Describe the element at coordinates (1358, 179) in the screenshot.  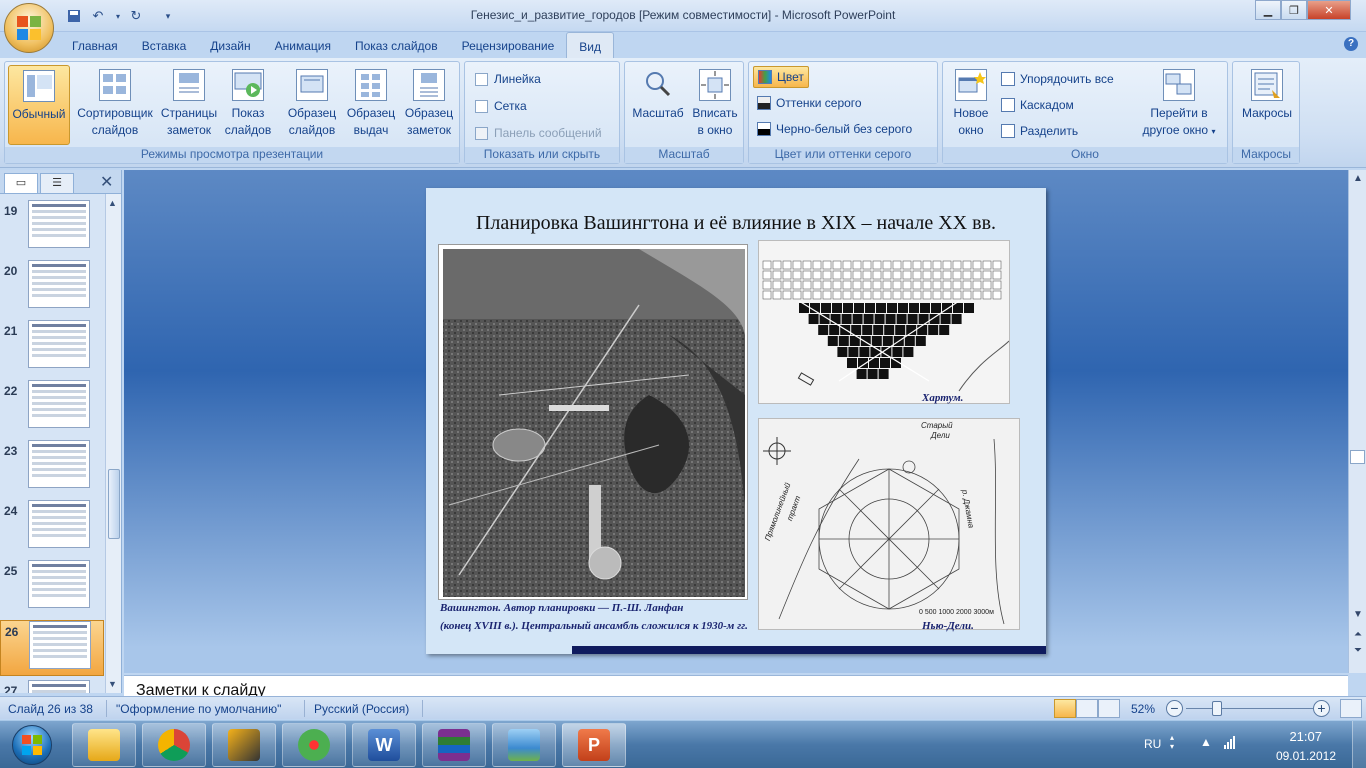
I see `scroll-up-icon: ▲` at that location.